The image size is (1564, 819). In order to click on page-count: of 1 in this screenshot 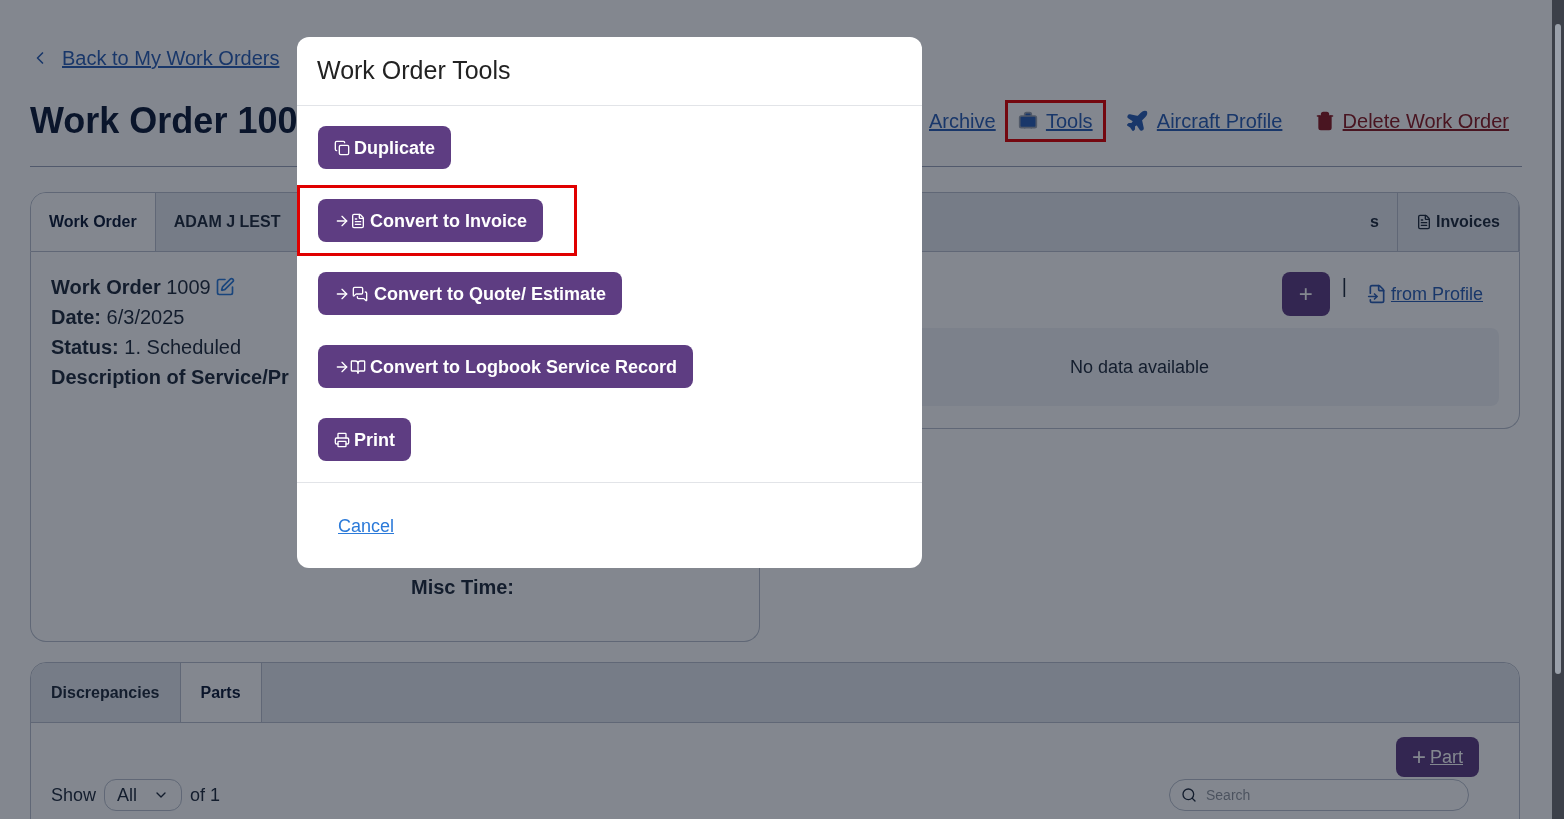, I will do `click(205, 795)`.